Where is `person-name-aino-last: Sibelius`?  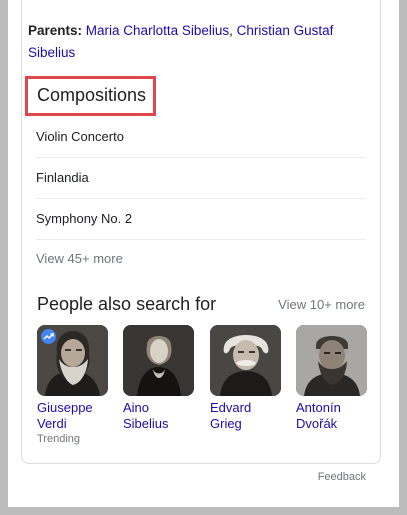 person-name-aino-last: Sibelius is located at coordinates (146, 423).